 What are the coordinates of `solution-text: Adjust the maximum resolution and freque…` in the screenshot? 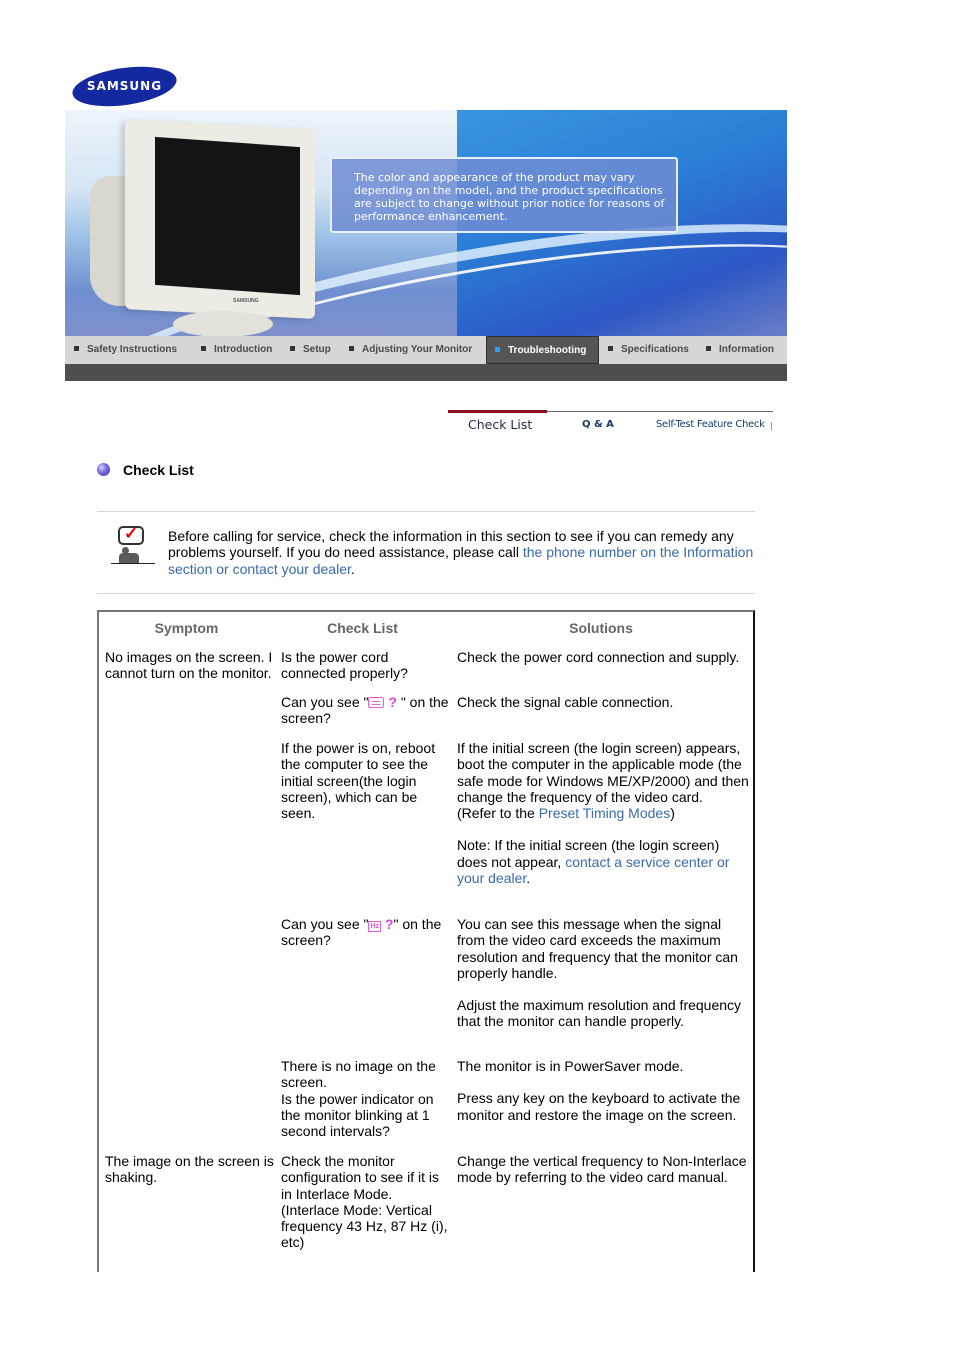 It's located at (599, 1013).